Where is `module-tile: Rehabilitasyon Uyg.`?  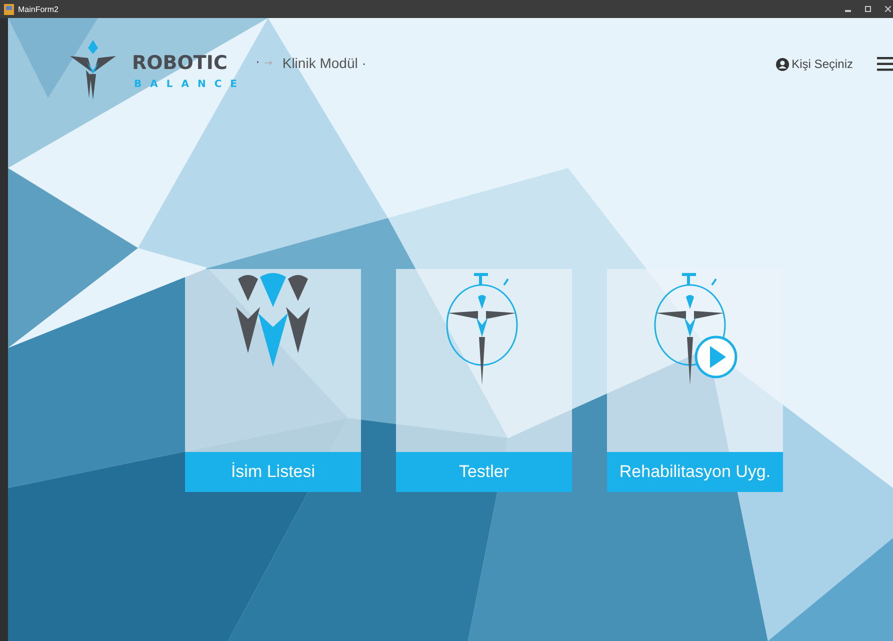
module-tile: Rehabilitasyon Uyg. is located at coordinates (695, 380).